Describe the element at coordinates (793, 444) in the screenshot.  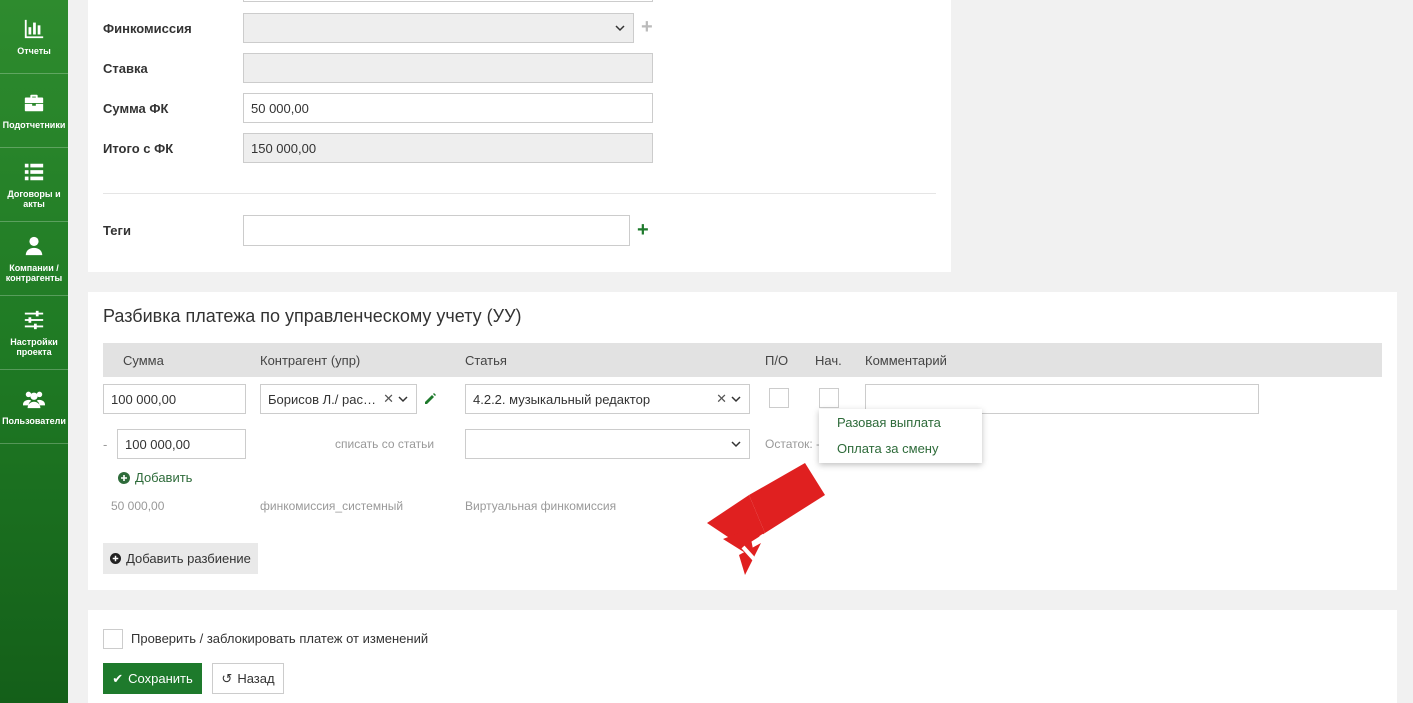
I see `remainder-label: Остаток: -` at that location.